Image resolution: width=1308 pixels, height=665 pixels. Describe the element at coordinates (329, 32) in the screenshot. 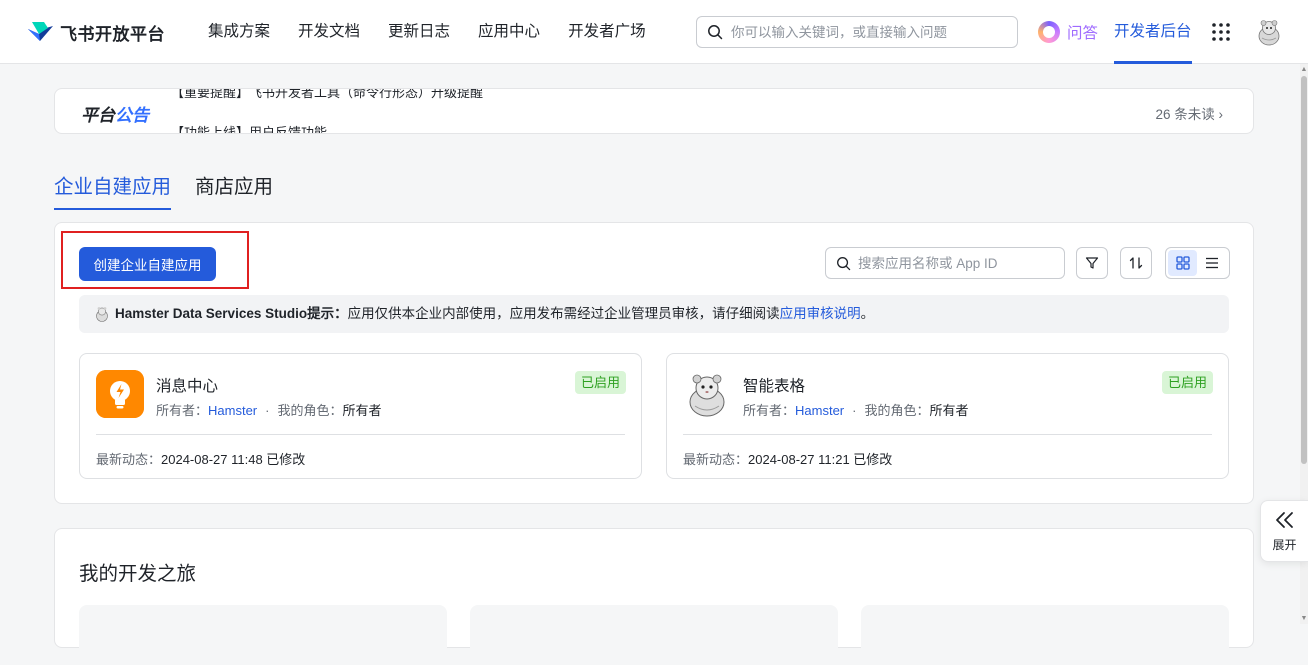

I see `nav-item-docs: 开发文档` at that location.